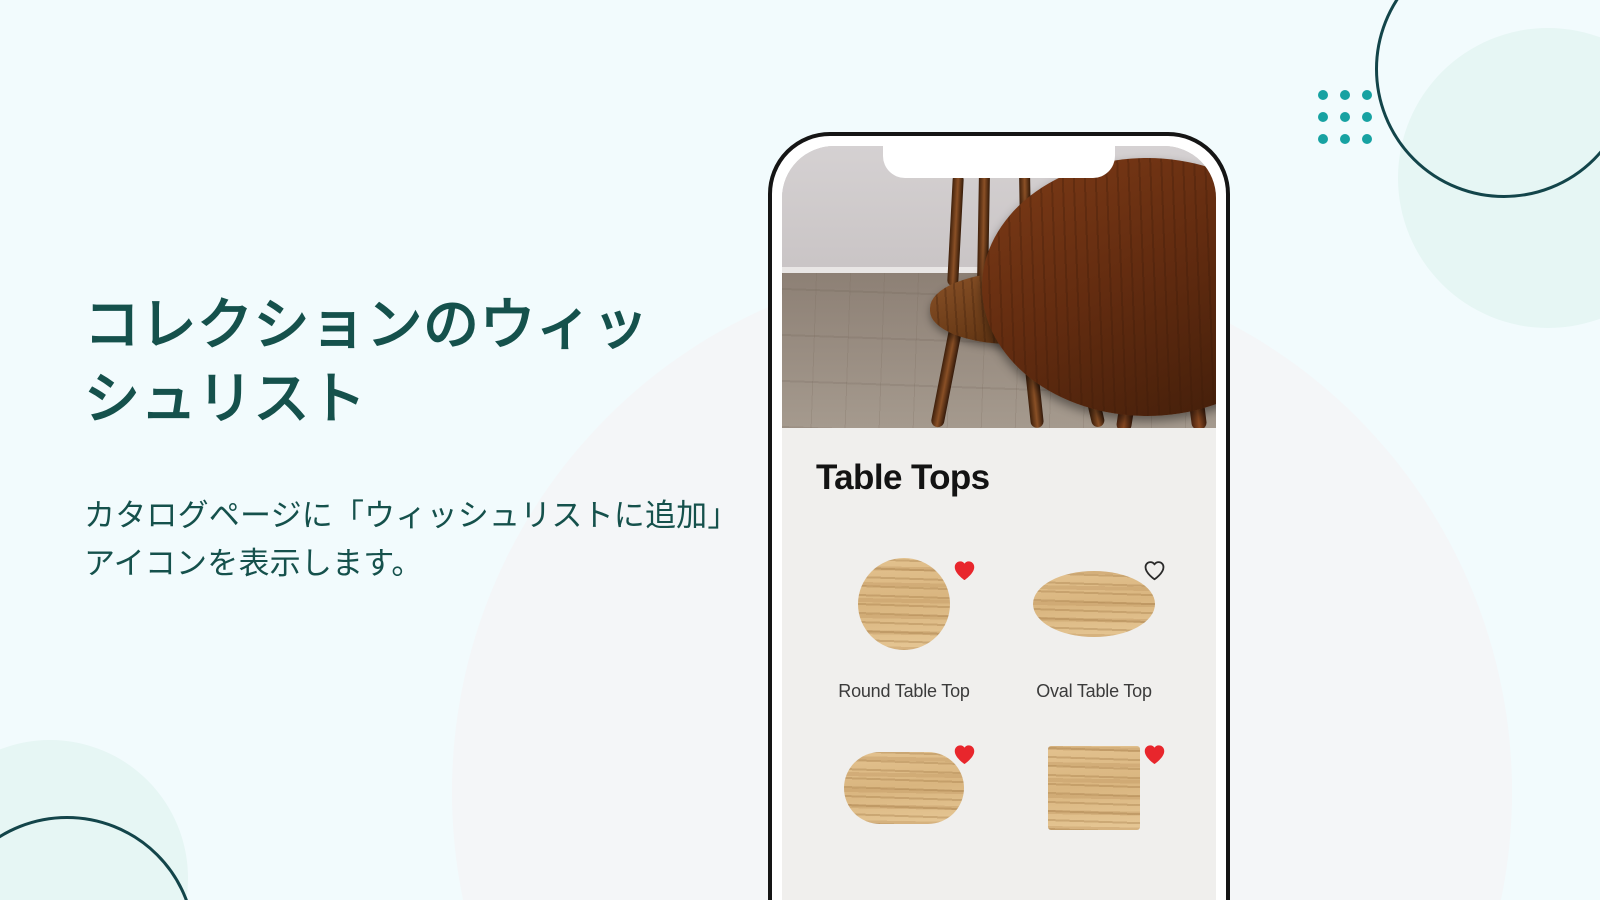  I want to click on phone-notch, so click(999, 162).